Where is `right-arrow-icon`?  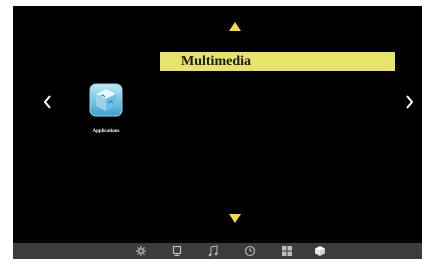 right-arrow-icon is located at coordinates (409, 102).